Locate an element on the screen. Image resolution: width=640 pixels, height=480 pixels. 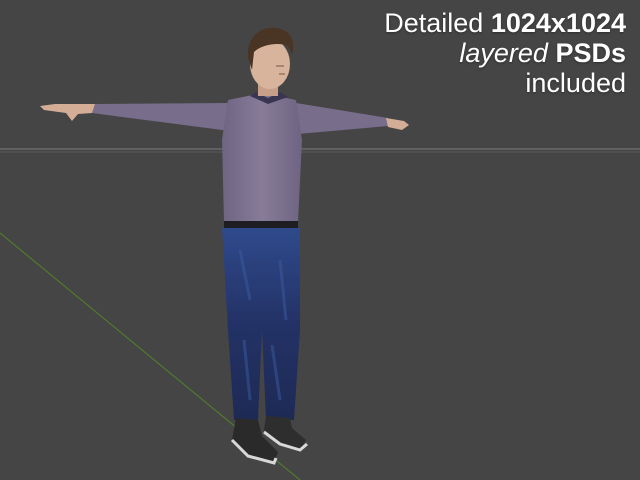
caption-layered: layered is located at coordinates (503, 53).